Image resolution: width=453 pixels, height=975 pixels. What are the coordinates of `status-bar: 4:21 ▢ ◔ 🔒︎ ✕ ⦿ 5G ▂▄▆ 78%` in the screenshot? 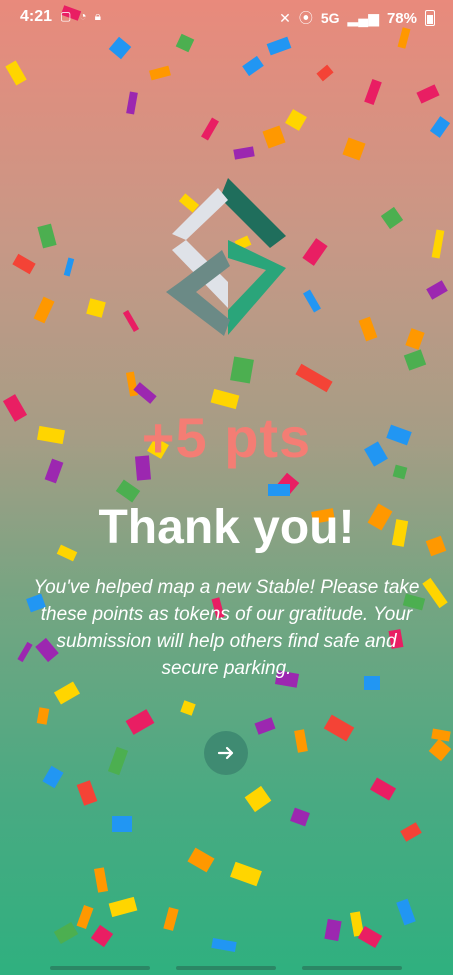 It's located at (226, 17).